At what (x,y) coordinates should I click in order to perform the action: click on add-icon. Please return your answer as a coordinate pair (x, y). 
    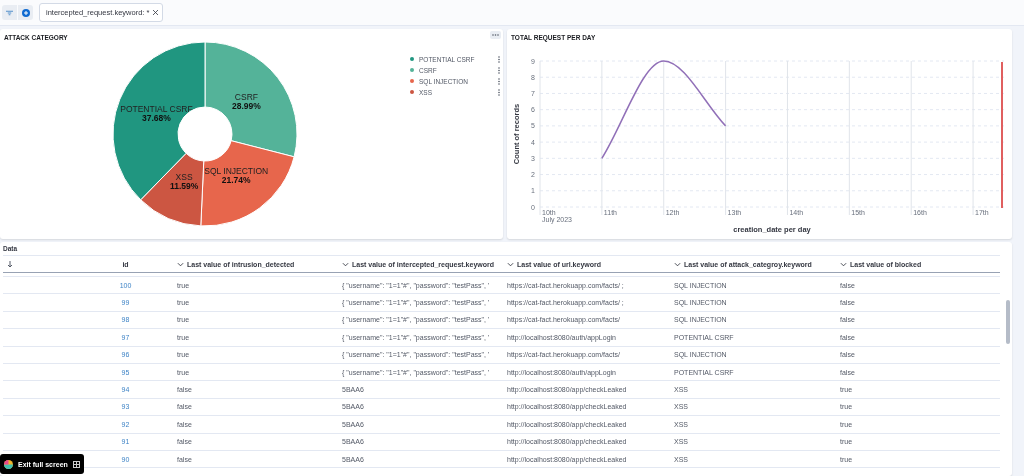
    Looking at the image, I should click on (25, 12).